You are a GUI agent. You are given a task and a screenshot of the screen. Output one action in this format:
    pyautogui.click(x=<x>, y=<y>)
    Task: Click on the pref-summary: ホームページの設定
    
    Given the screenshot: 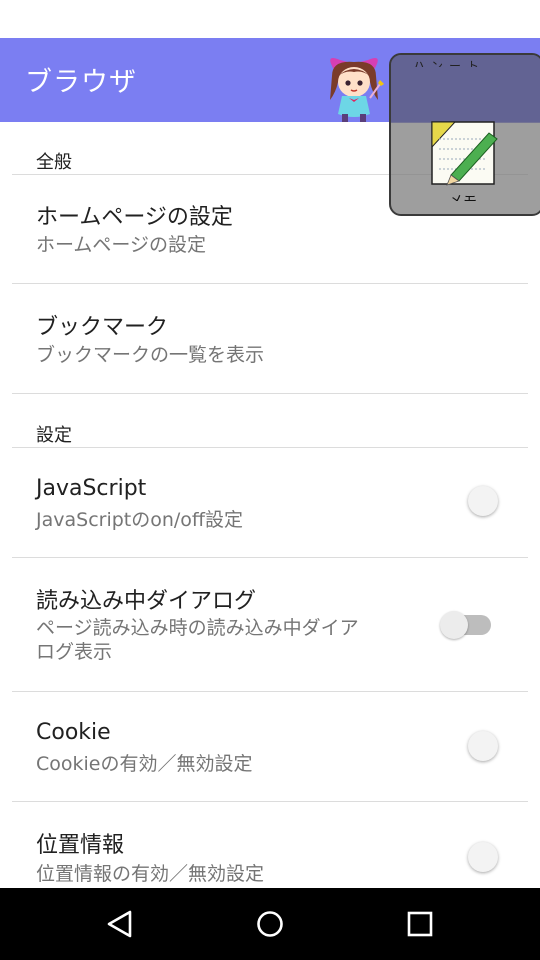 What is the action you would take?
    pyautogui.click(x=121, y=245)
    